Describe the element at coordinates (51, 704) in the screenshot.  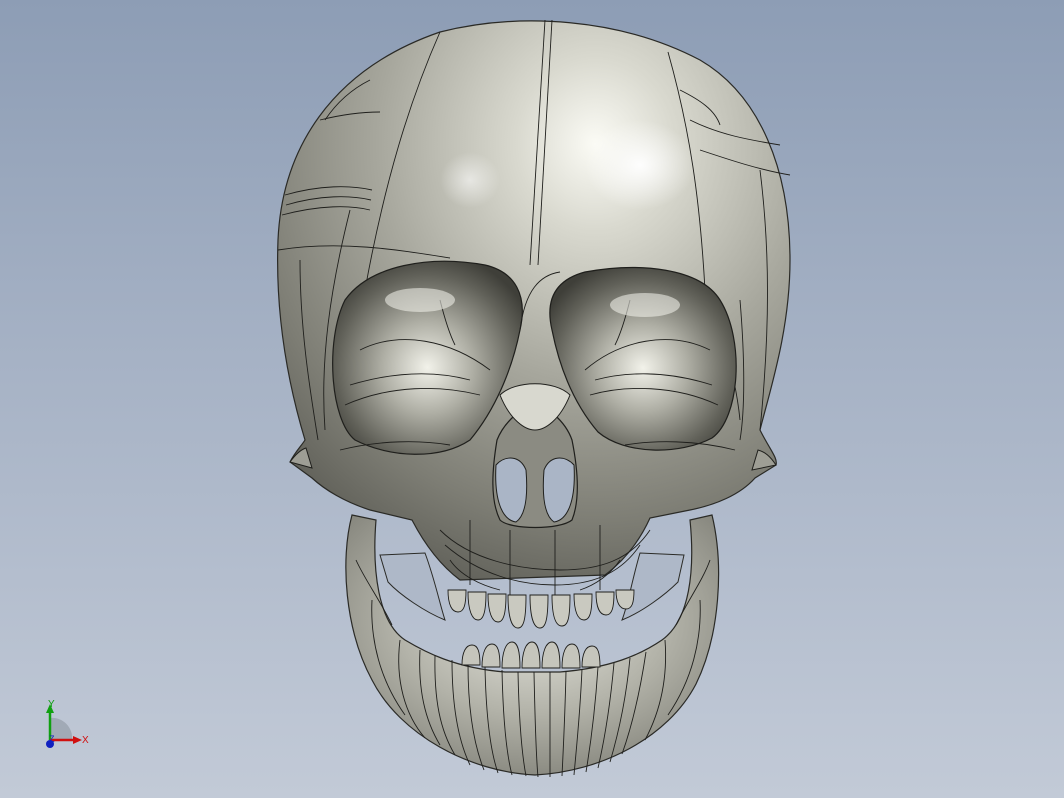
I see `y-axis-label: Y` at that location.